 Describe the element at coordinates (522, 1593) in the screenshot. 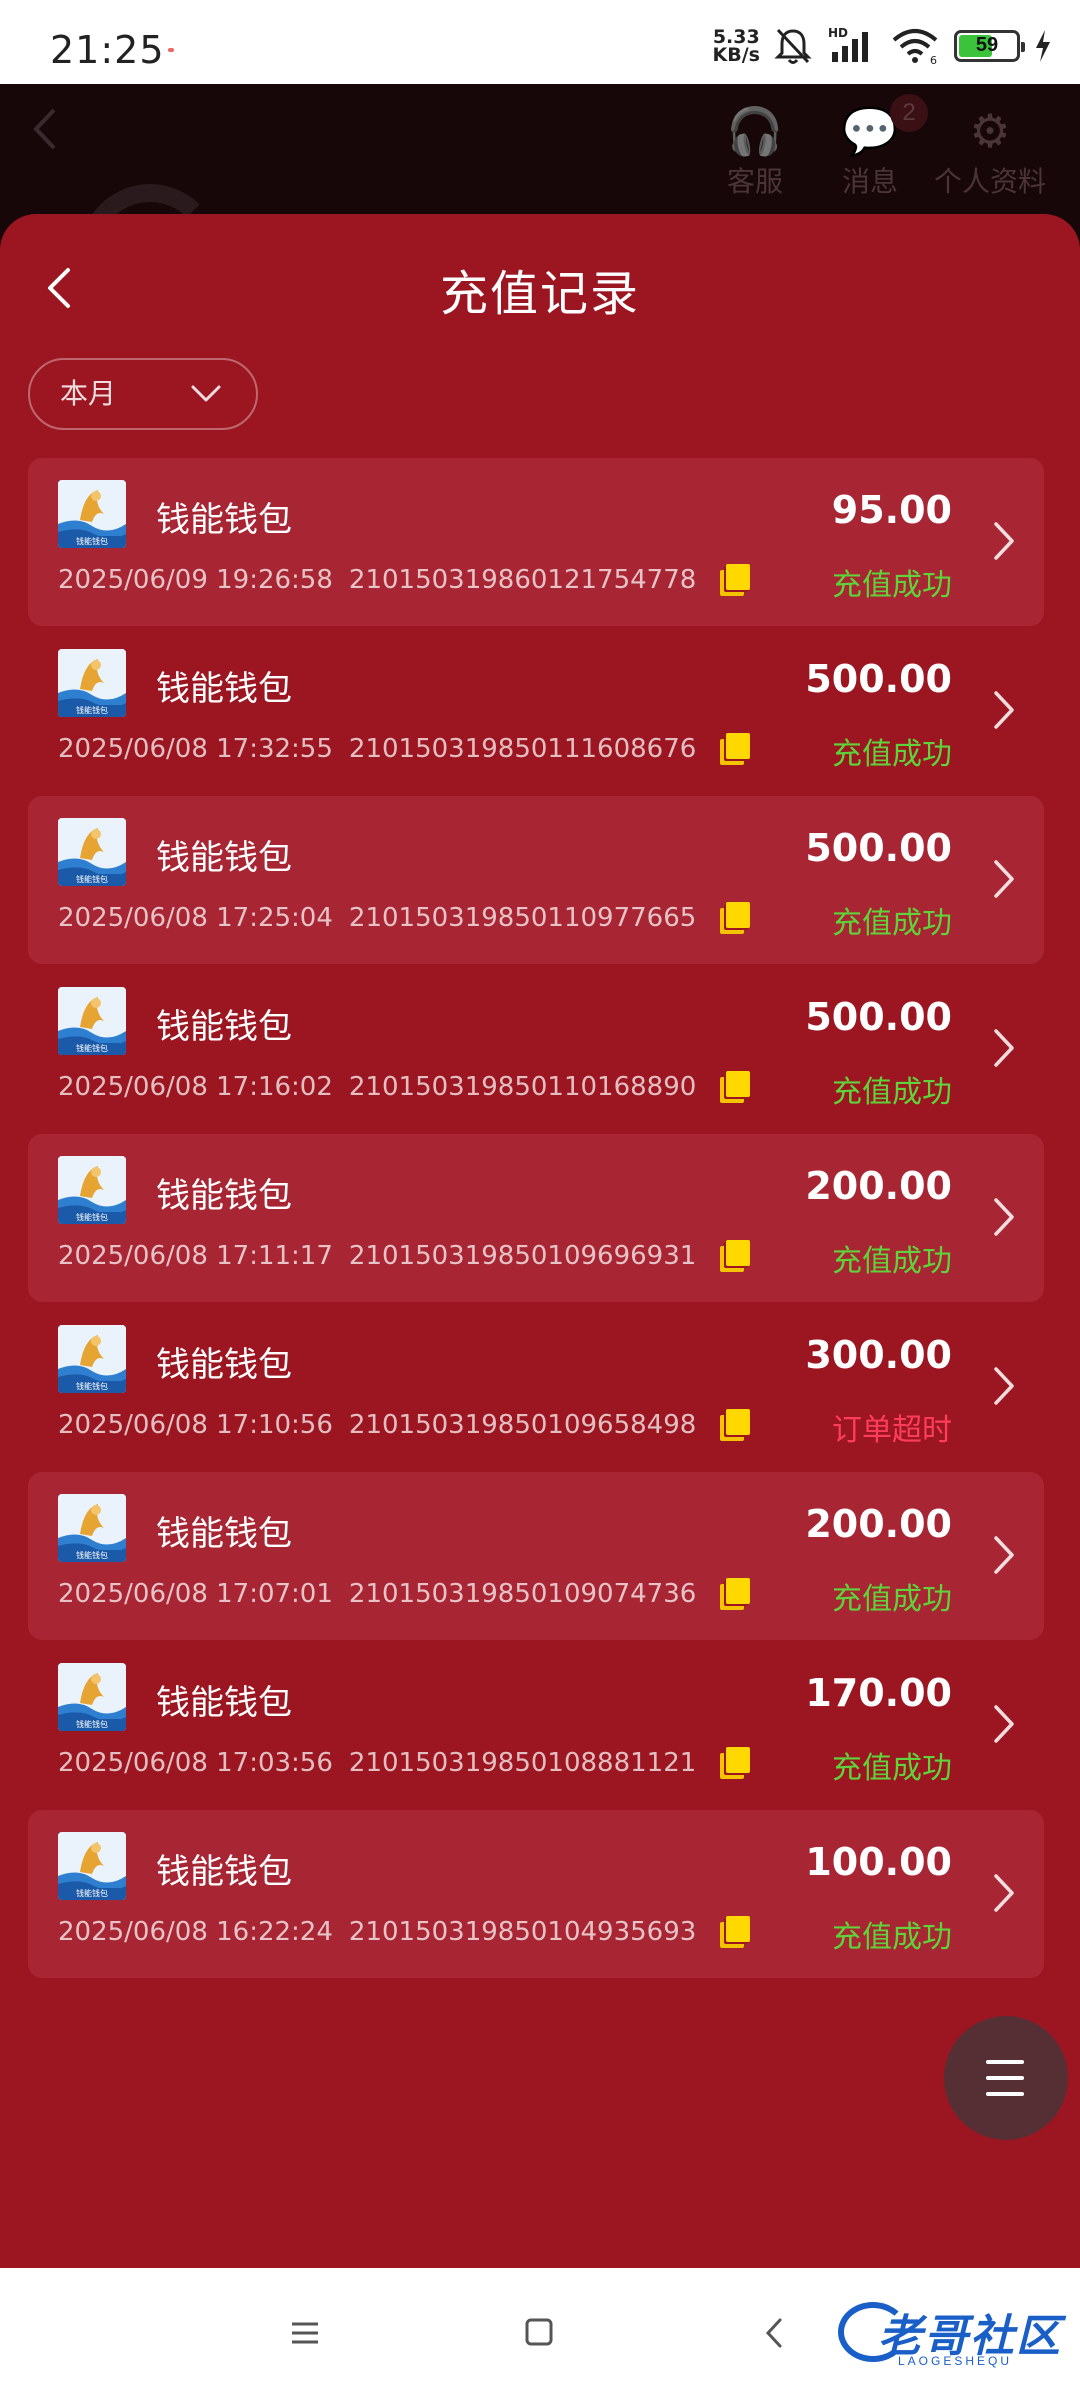

I see `order-id: 210150319850109074736` at that location.